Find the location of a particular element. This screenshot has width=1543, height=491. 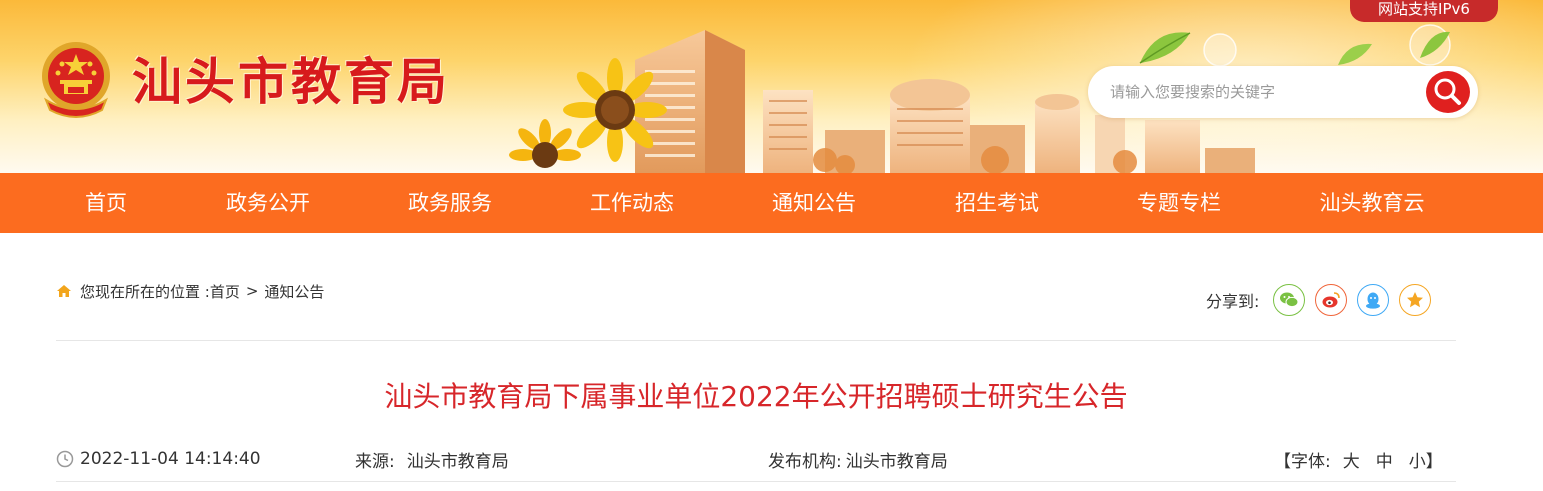

share-qq-button is located at coordinates (1373, 300).